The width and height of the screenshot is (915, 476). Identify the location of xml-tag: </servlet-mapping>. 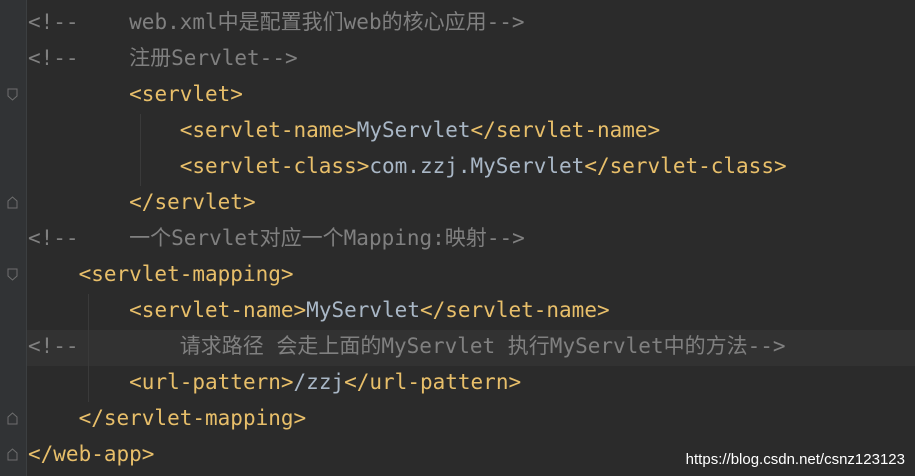
(192, 418).